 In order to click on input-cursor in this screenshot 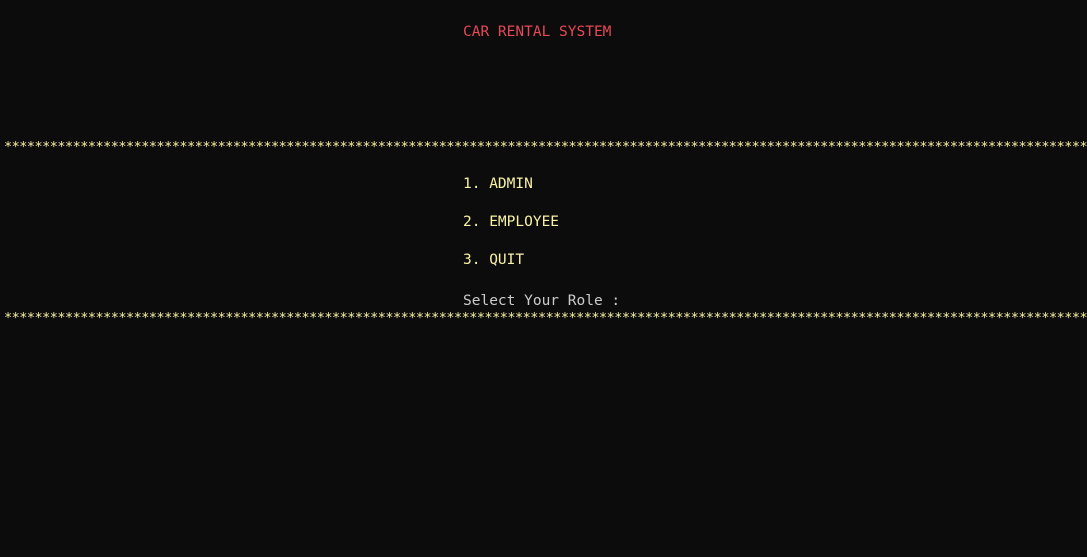, I will do `click(624, 297)`.